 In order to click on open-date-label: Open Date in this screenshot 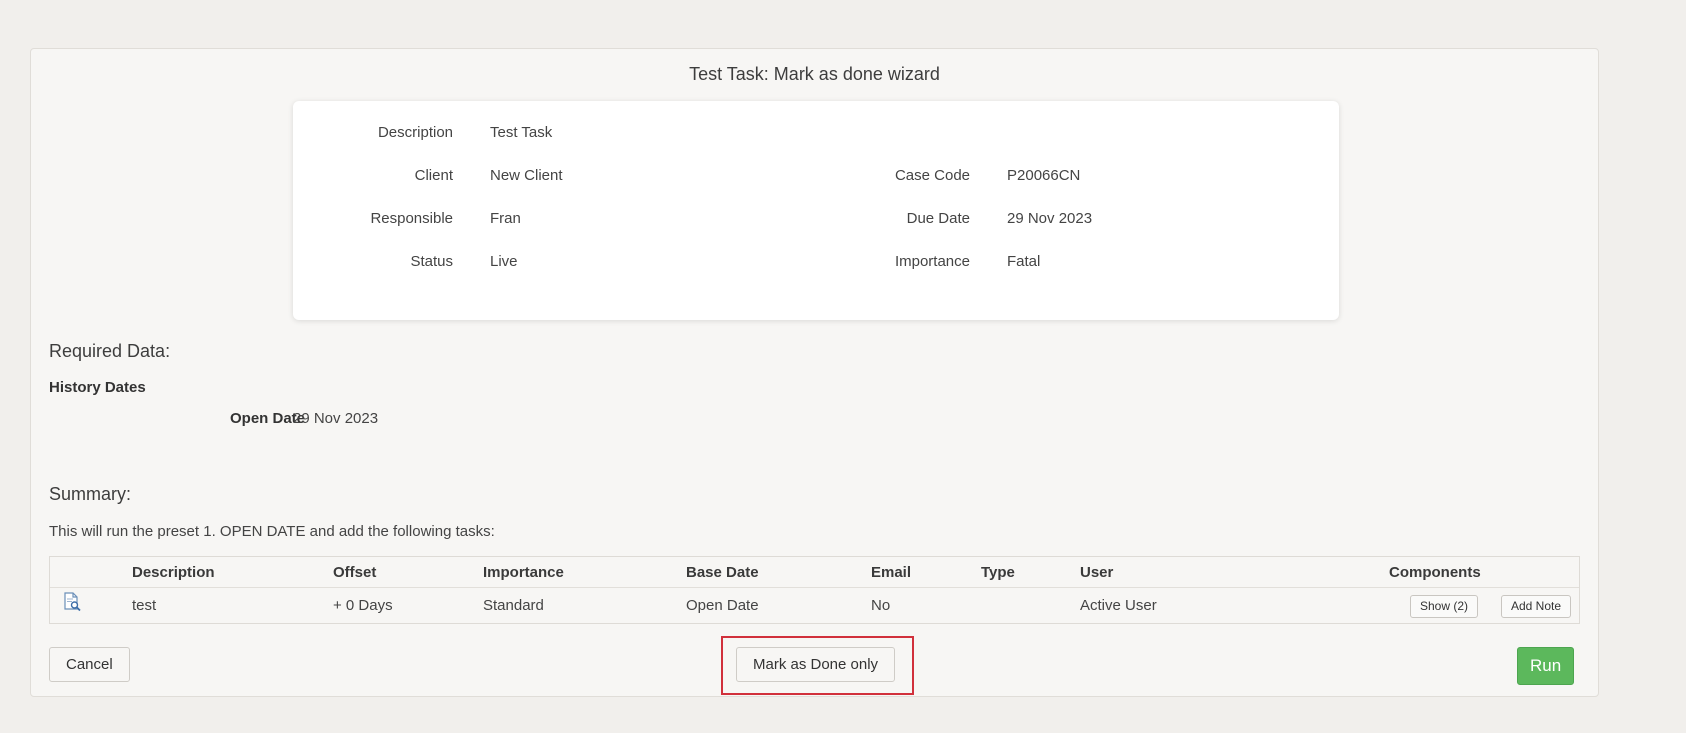, I will do `click(267, 418)`.